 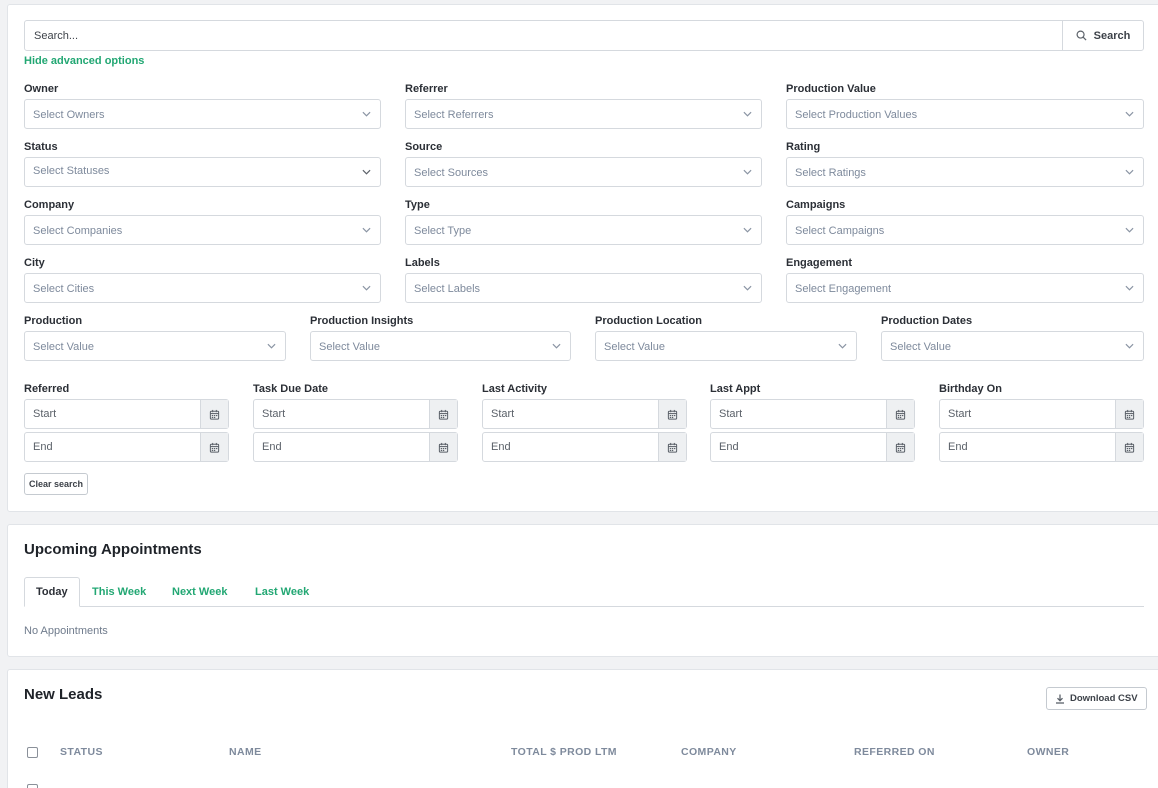 What do you see at coordinates (53, 321) in the screenshot?
I see `production-label: Production` at bounding box center [53, 321].